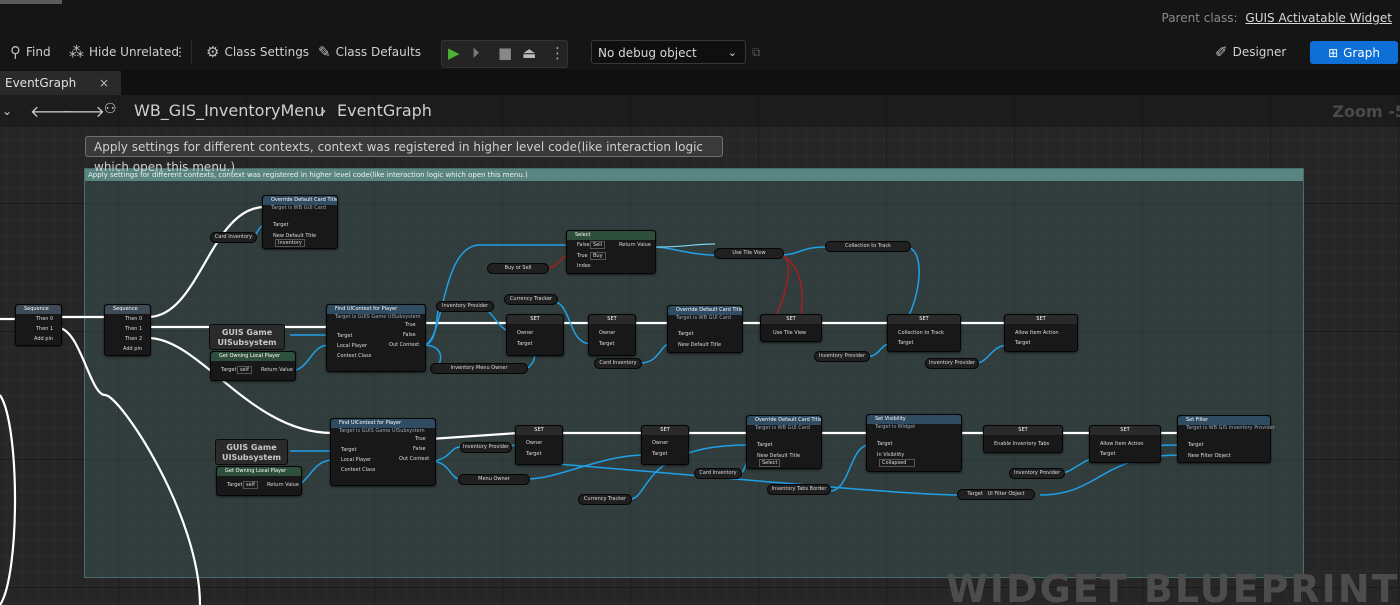 The height and width of the screenshot is (605, 1400). What do you see at coordinates (789, 333) in the screenshot?
I see `pin-use-tile-view: Use Tile View` at bounding box center [789, 333].